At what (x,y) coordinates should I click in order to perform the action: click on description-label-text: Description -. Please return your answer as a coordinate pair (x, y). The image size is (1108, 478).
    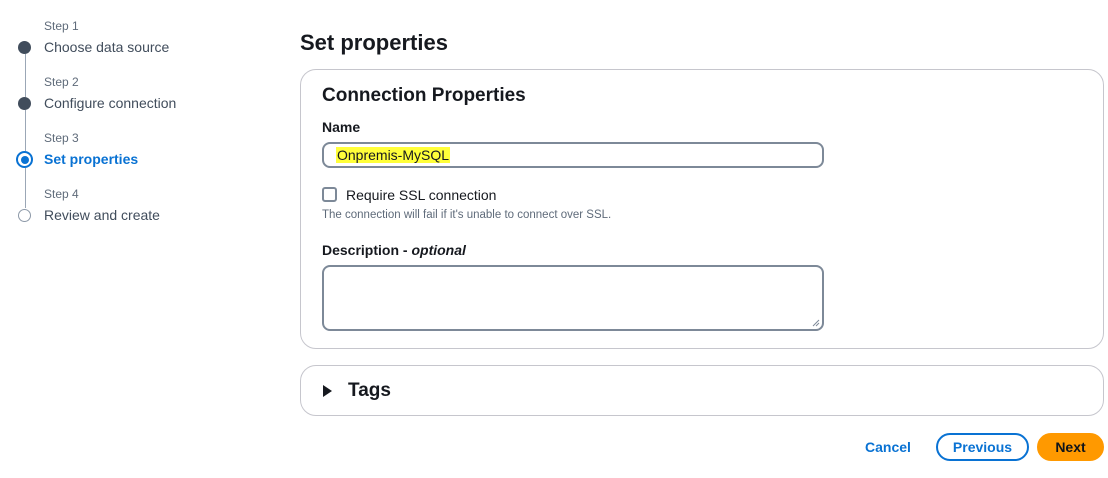
    Looking at the image, I should click on (367, 250).